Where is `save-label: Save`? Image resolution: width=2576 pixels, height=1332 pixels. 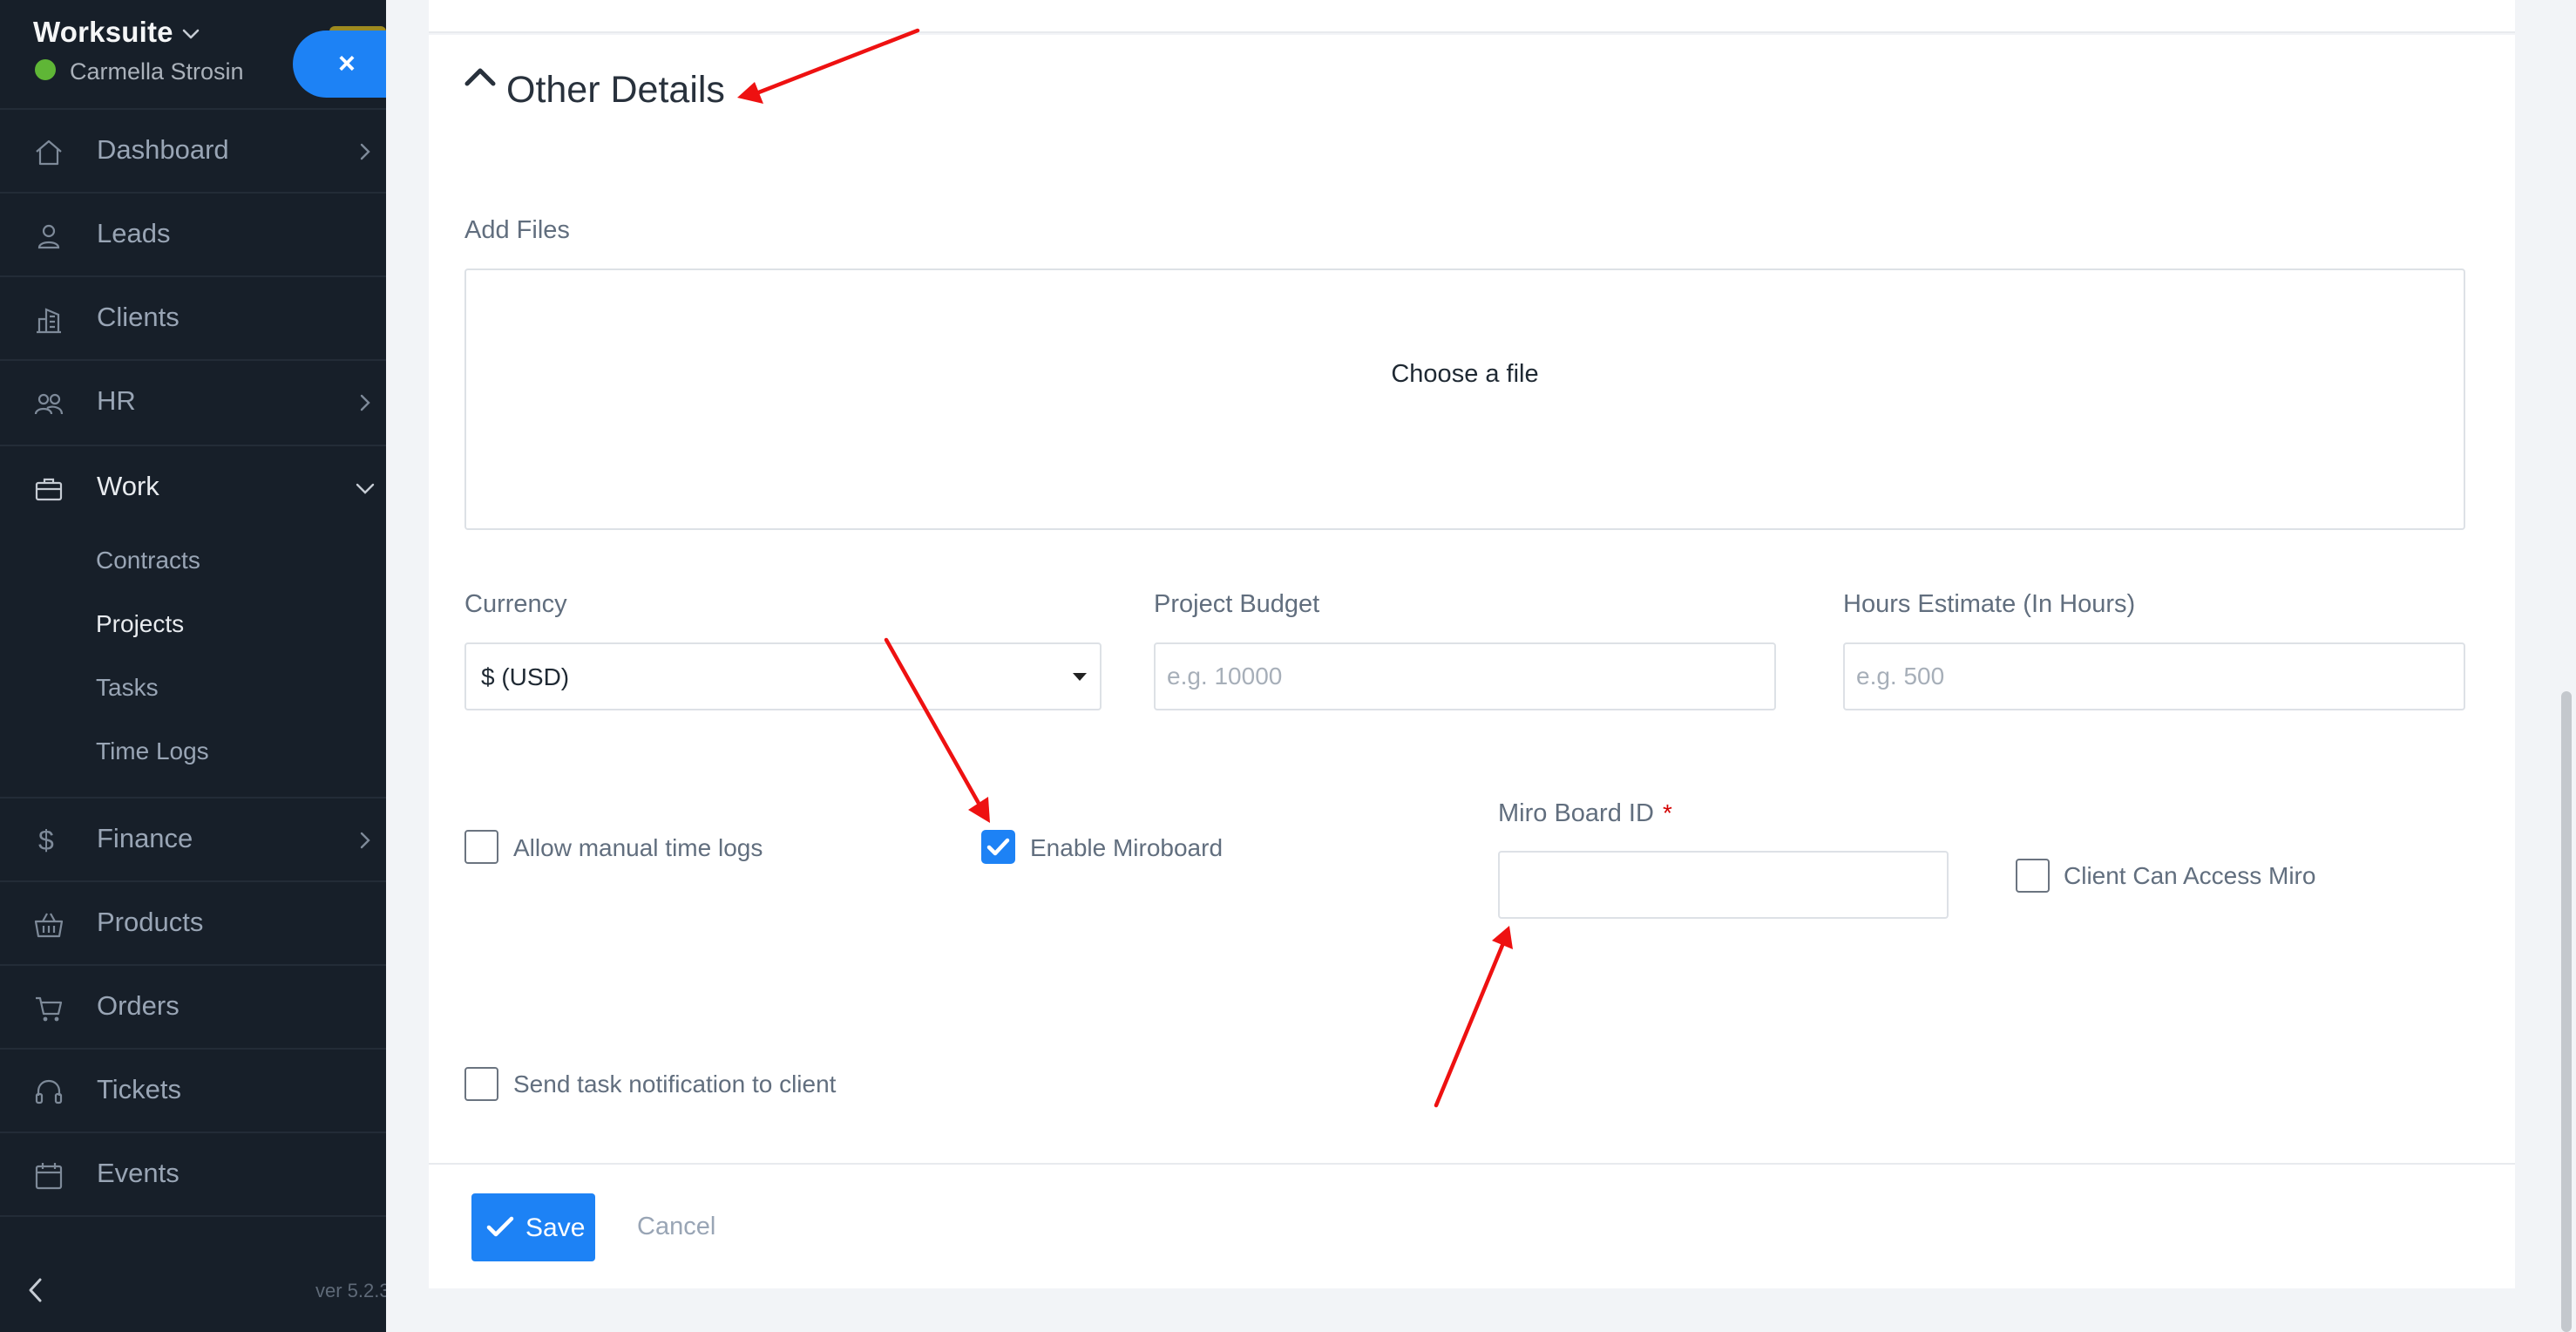 save-label: Save is located at coordinates (556, 1227).